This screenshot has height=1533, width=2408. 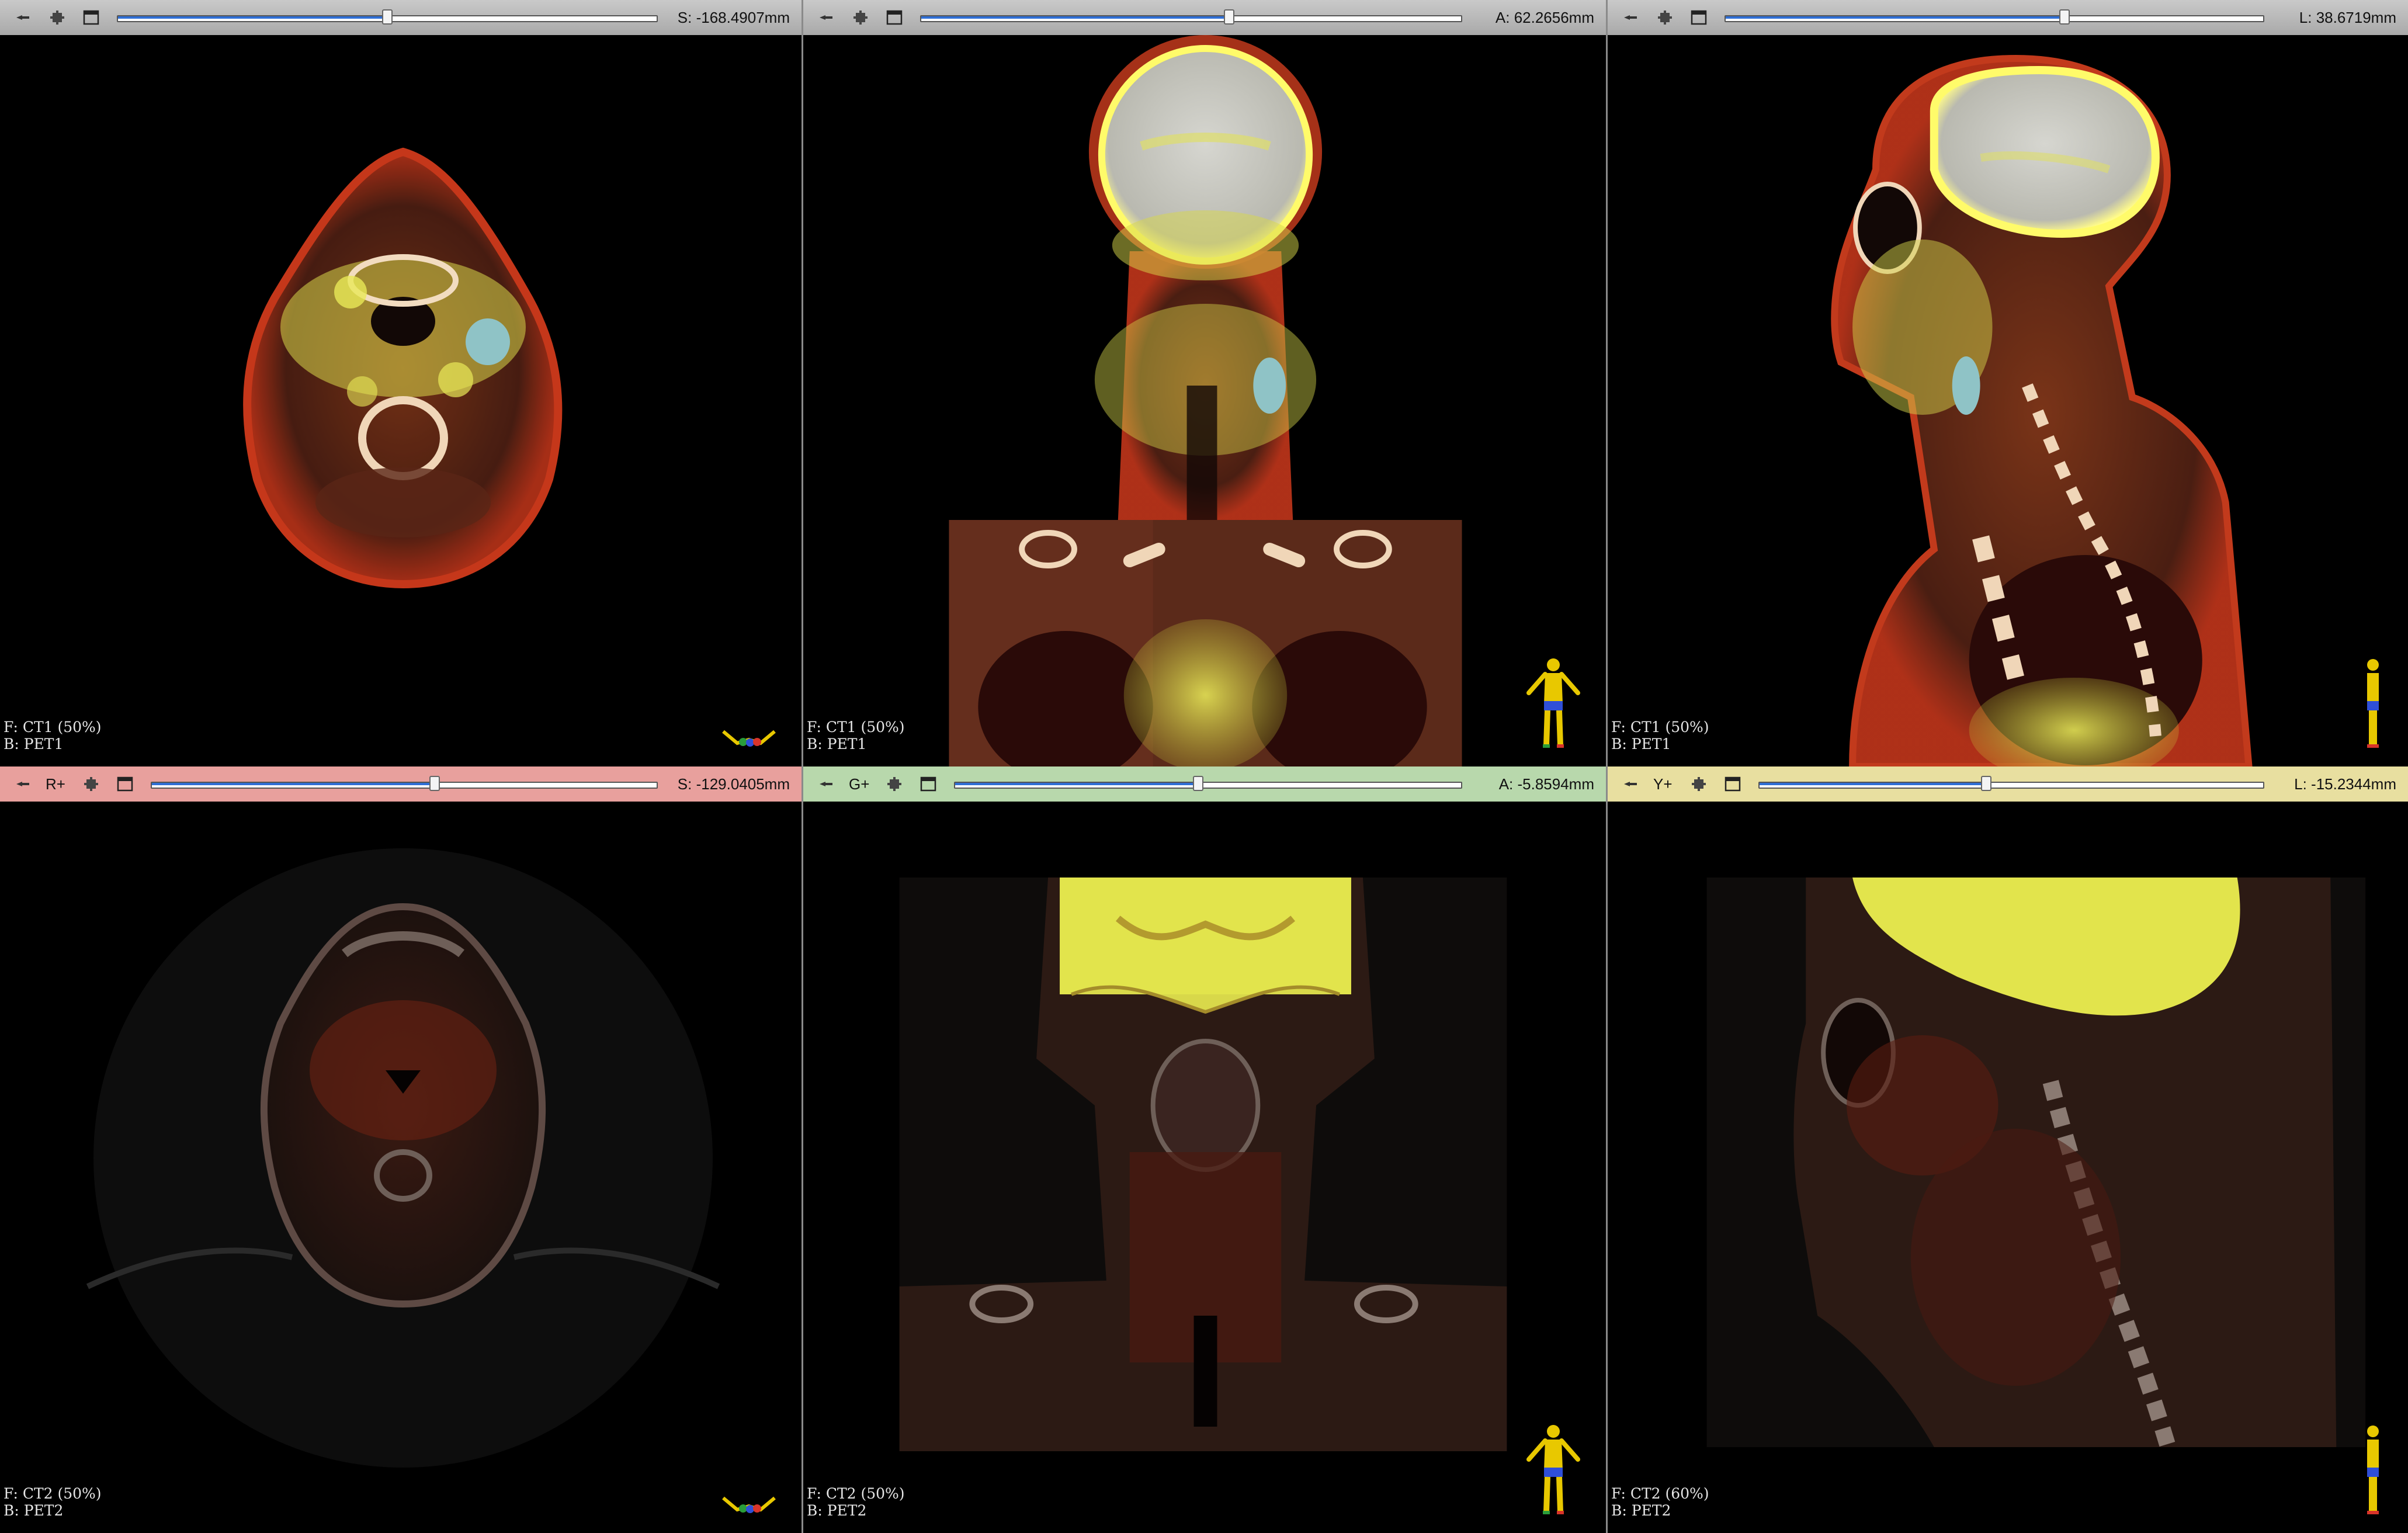 What do you see at coordinates (2347, 17) in the screenshot?
I see `slice-offset-readout: L: 38.6719mm` at bounding box center [2347, 17].